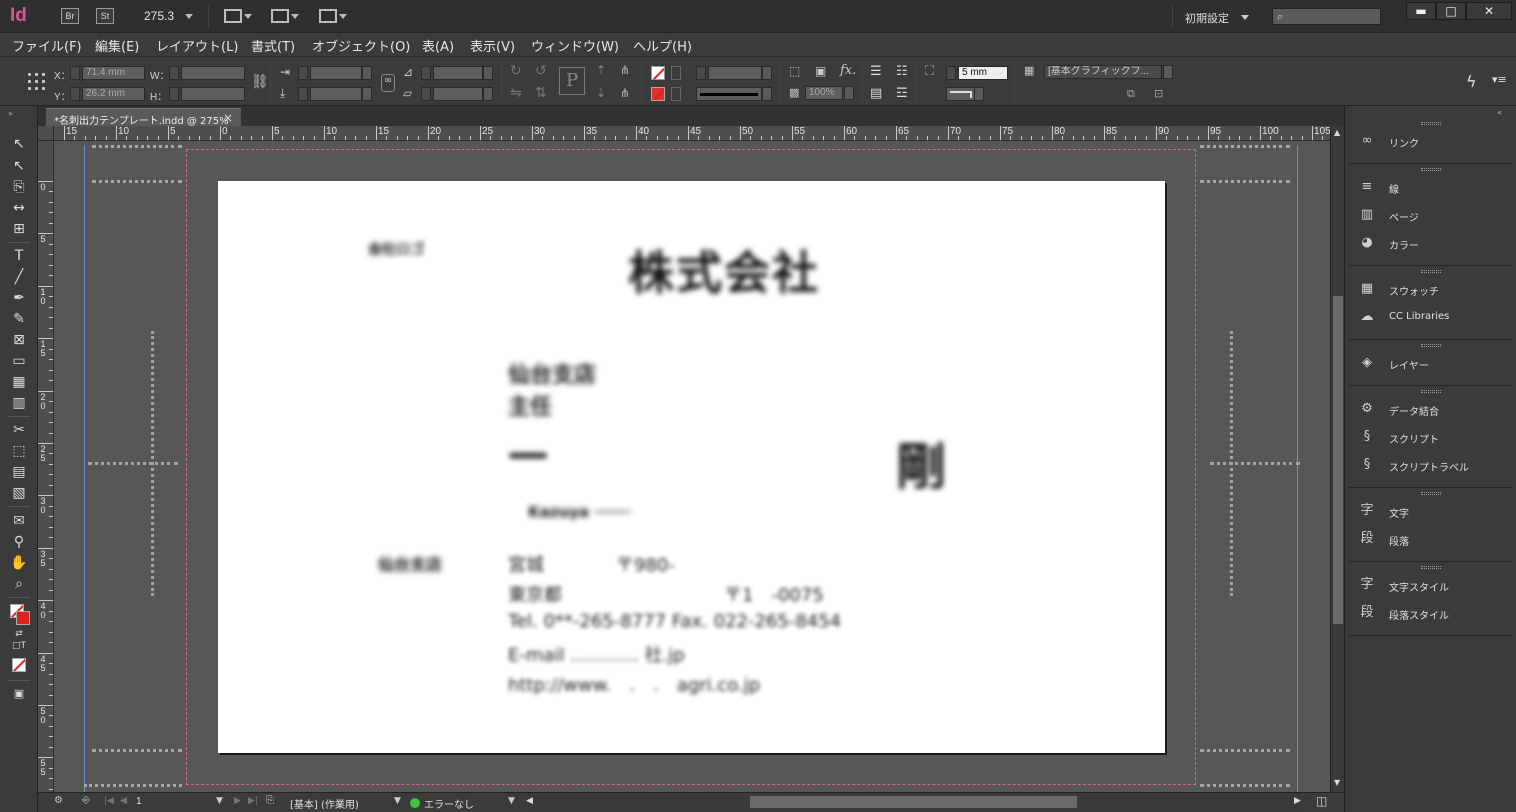 This screenshot has height=812, width=1516. I want to click on page-dropdown-icon: ▼, so click(219, 801).